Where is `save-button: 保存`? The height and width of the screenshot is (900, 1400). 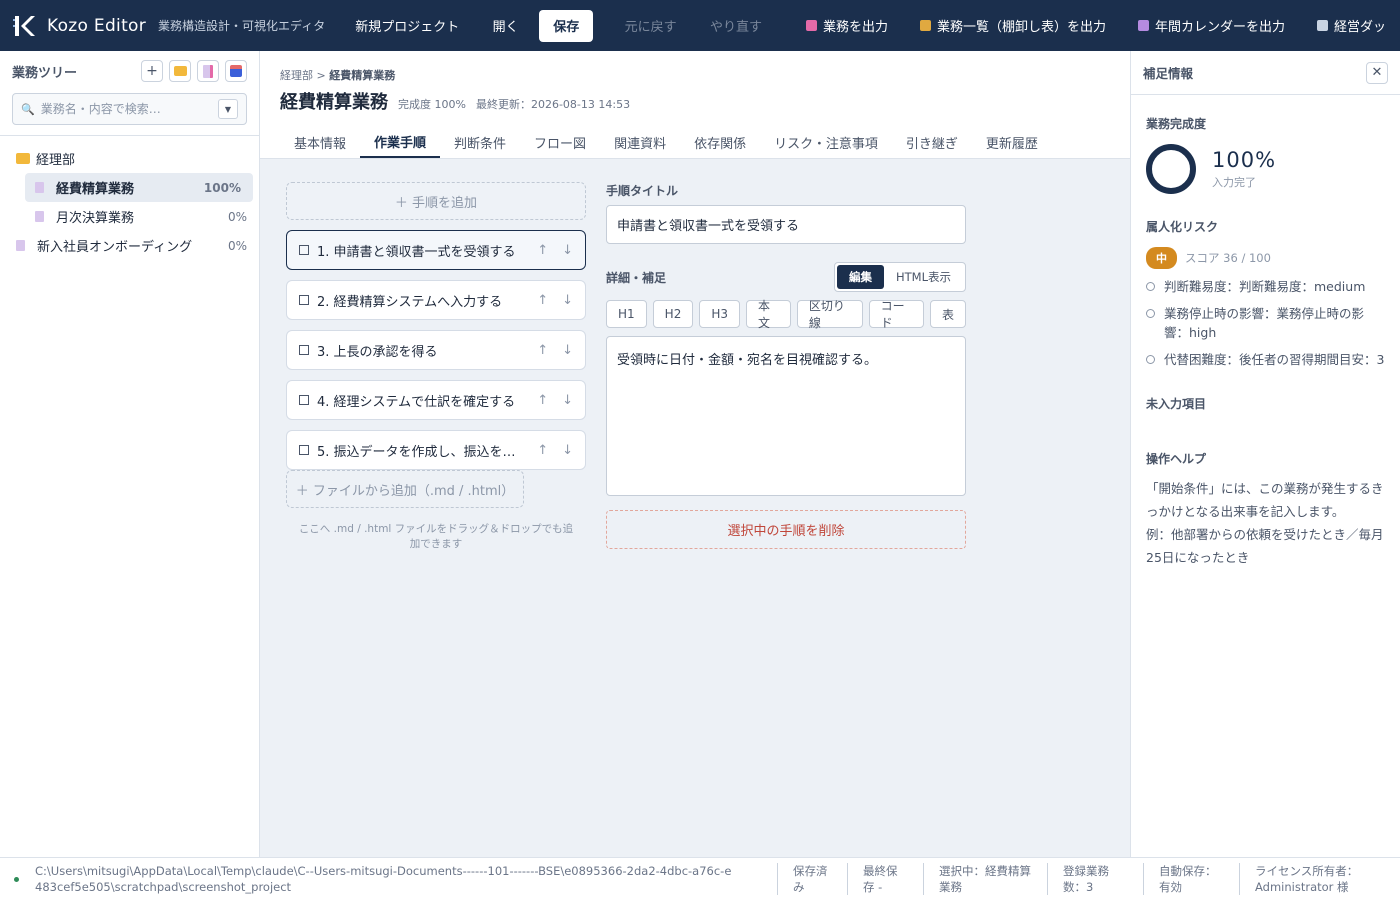
save-button: 保存 is located at coordinates (566, 25).